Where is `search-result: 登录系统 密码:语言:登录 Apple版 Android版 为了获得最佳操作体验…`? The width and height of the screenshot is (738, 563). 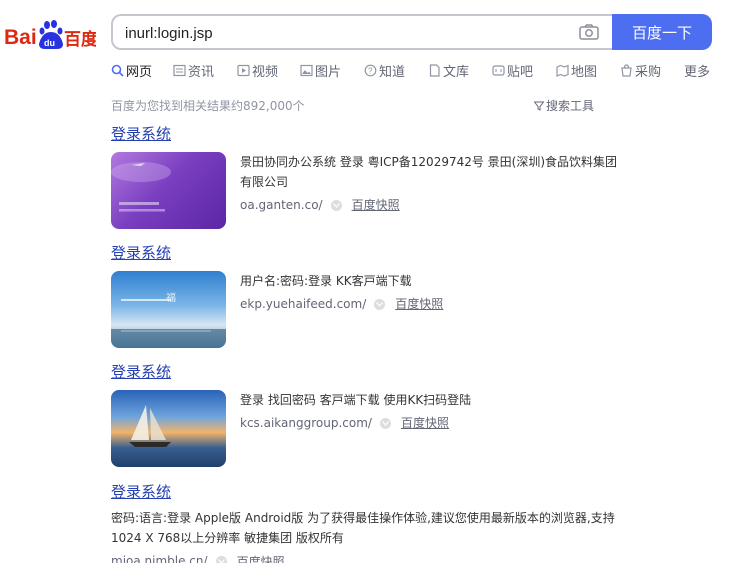 search-result: 登录系统 密码:语言:登录 Apple版 Android版 为了获得最佳操作体验… is located at coordinates (366, 522).